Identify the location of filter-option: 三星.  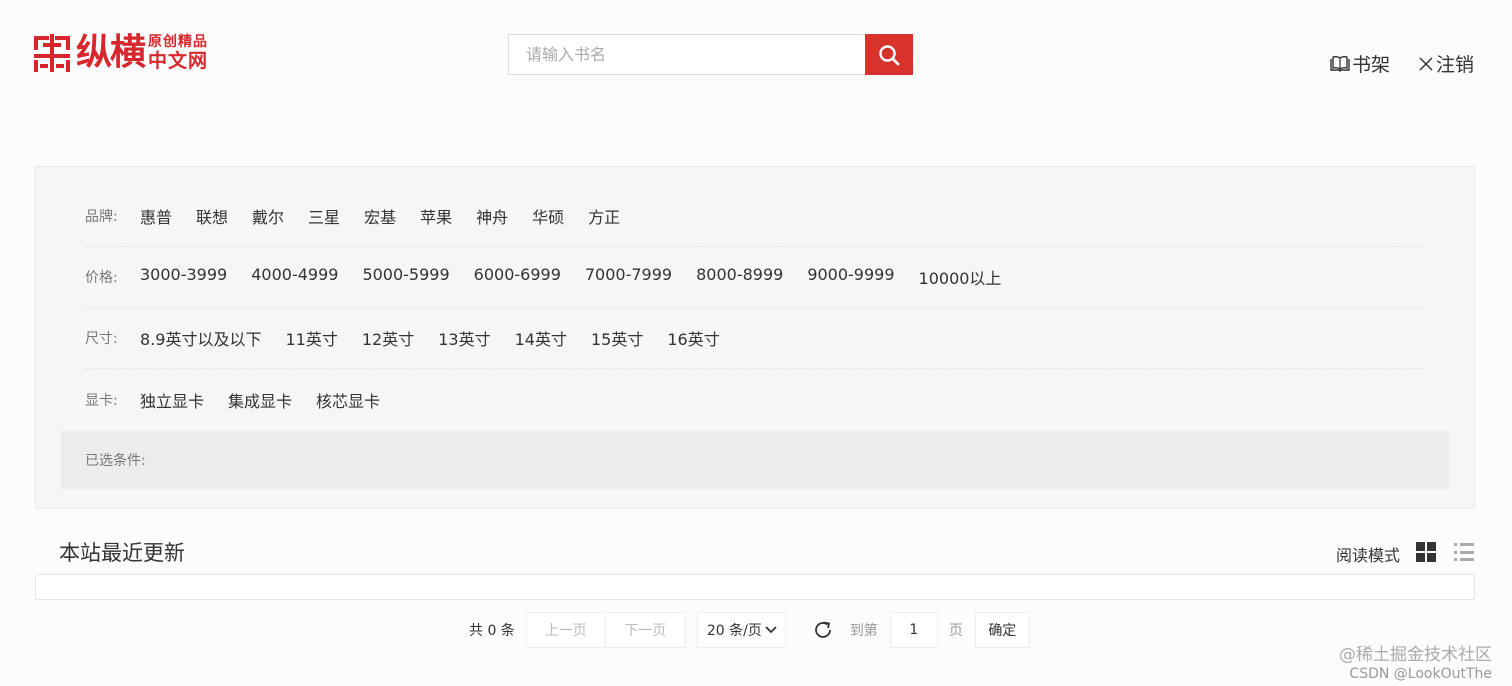
(324, 216).